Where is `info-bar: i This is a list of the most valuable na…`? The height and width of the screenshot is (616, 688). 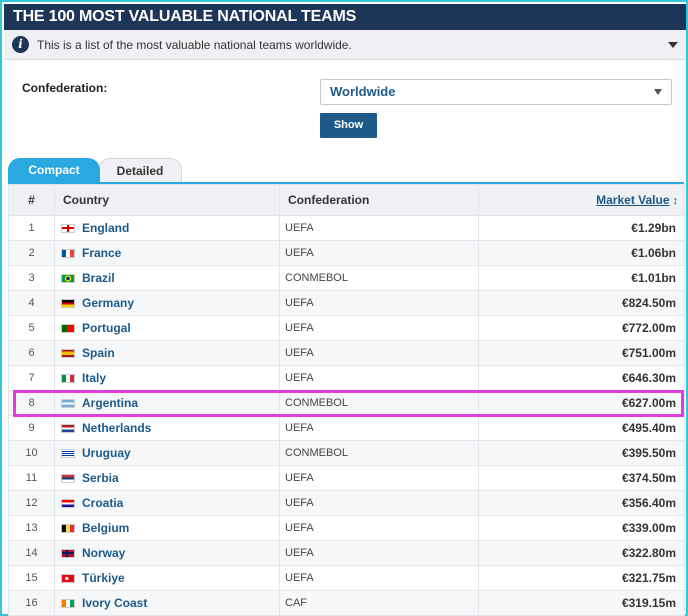
info-bar: i This is a list of the most valuable na… is located at coordinates (345, 45).